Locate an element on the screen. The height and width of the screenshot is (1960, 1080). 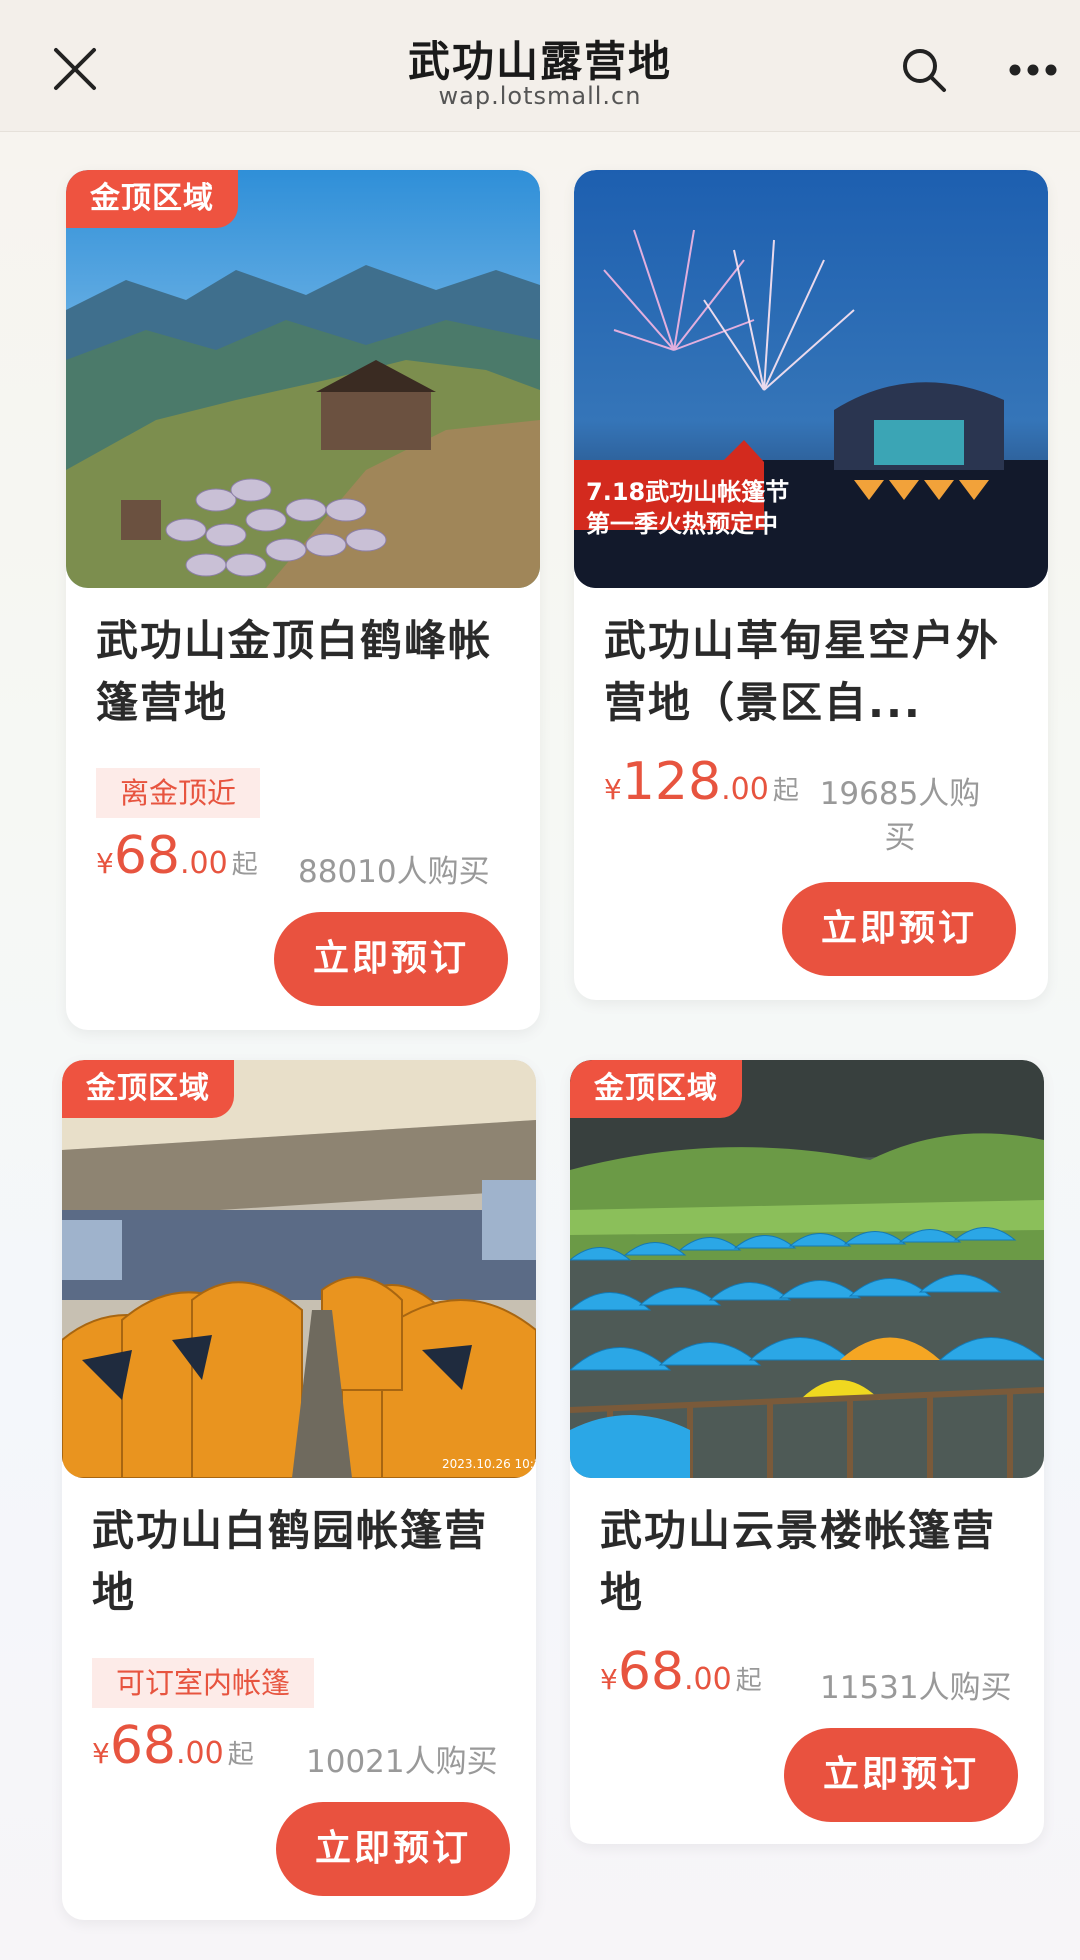
festival-text-2: 第一季火热预定中 is located at coordinates (682, 524).